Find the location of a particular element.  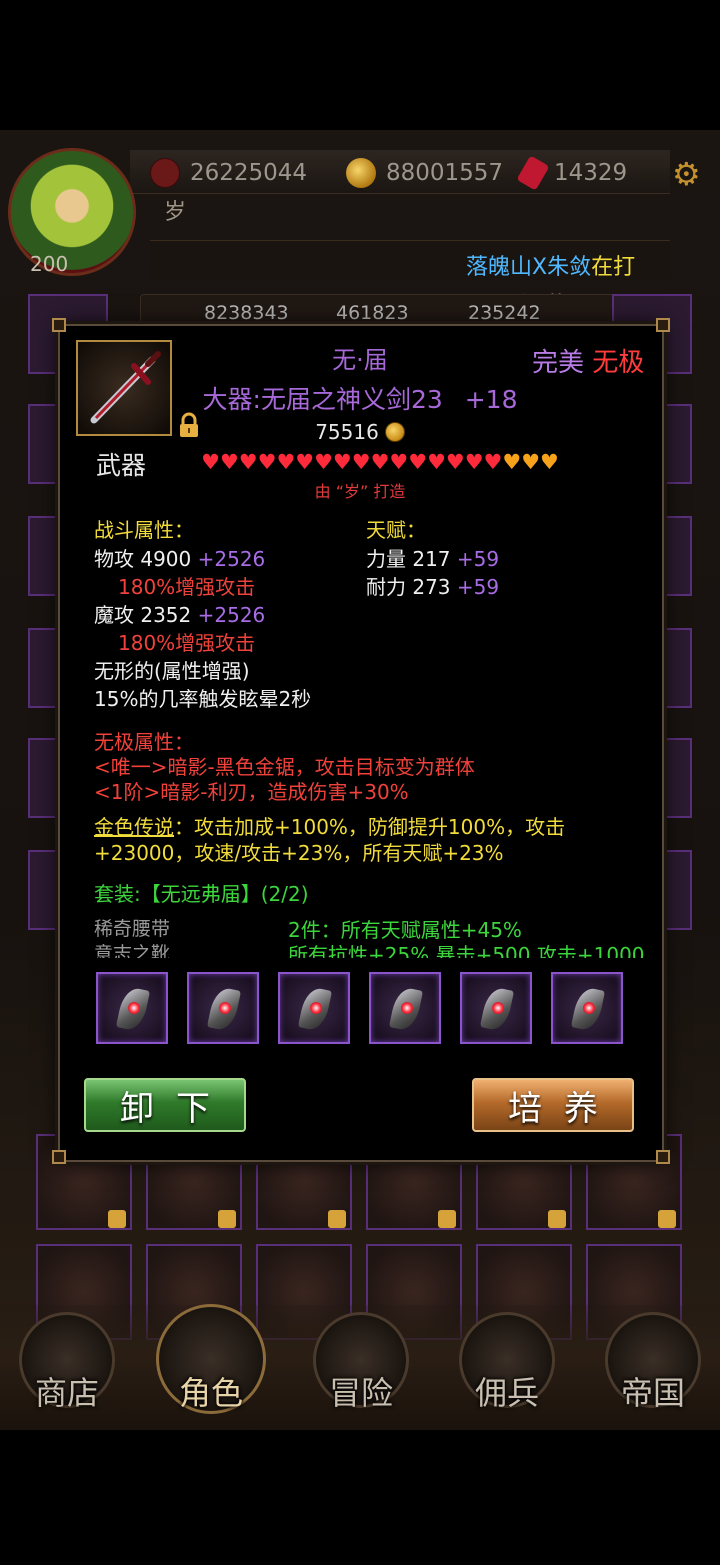

combat-power-resource: 26225044 is located at coordinates (228, 173).